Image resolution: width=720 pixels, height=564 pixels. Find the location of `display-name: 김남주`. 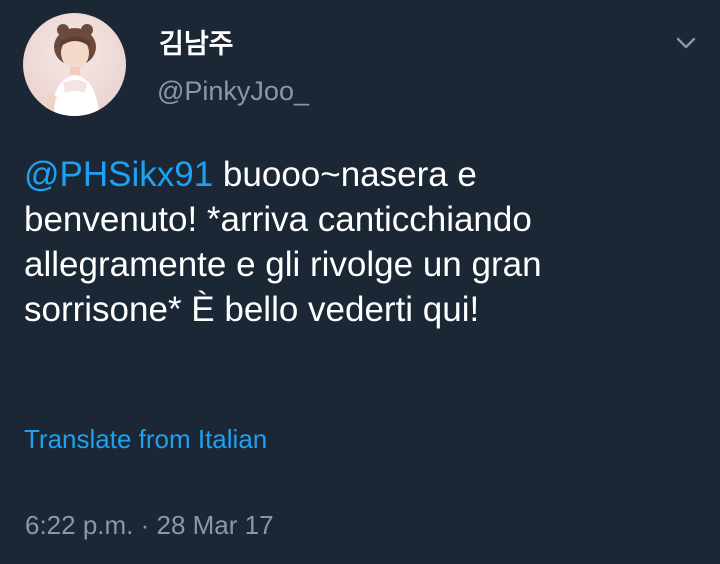

display-name: 김남주 is located at coordinates (196, 44).